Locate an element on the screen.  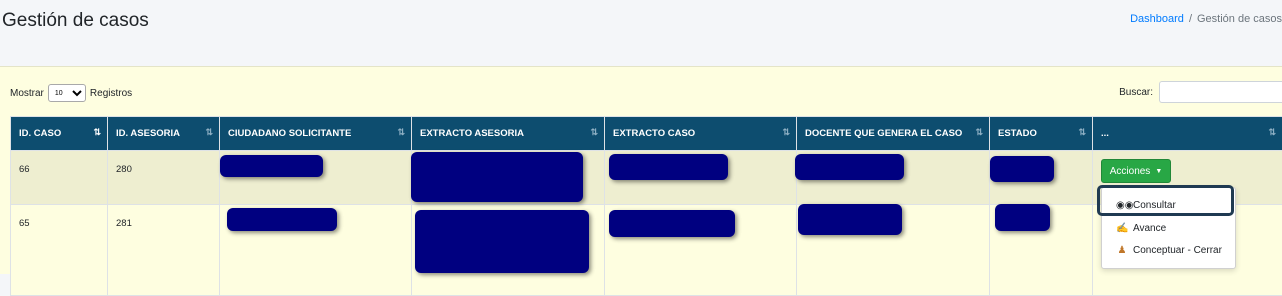
cell-id-asesoria: 280 is located at coordinates (164, 178).